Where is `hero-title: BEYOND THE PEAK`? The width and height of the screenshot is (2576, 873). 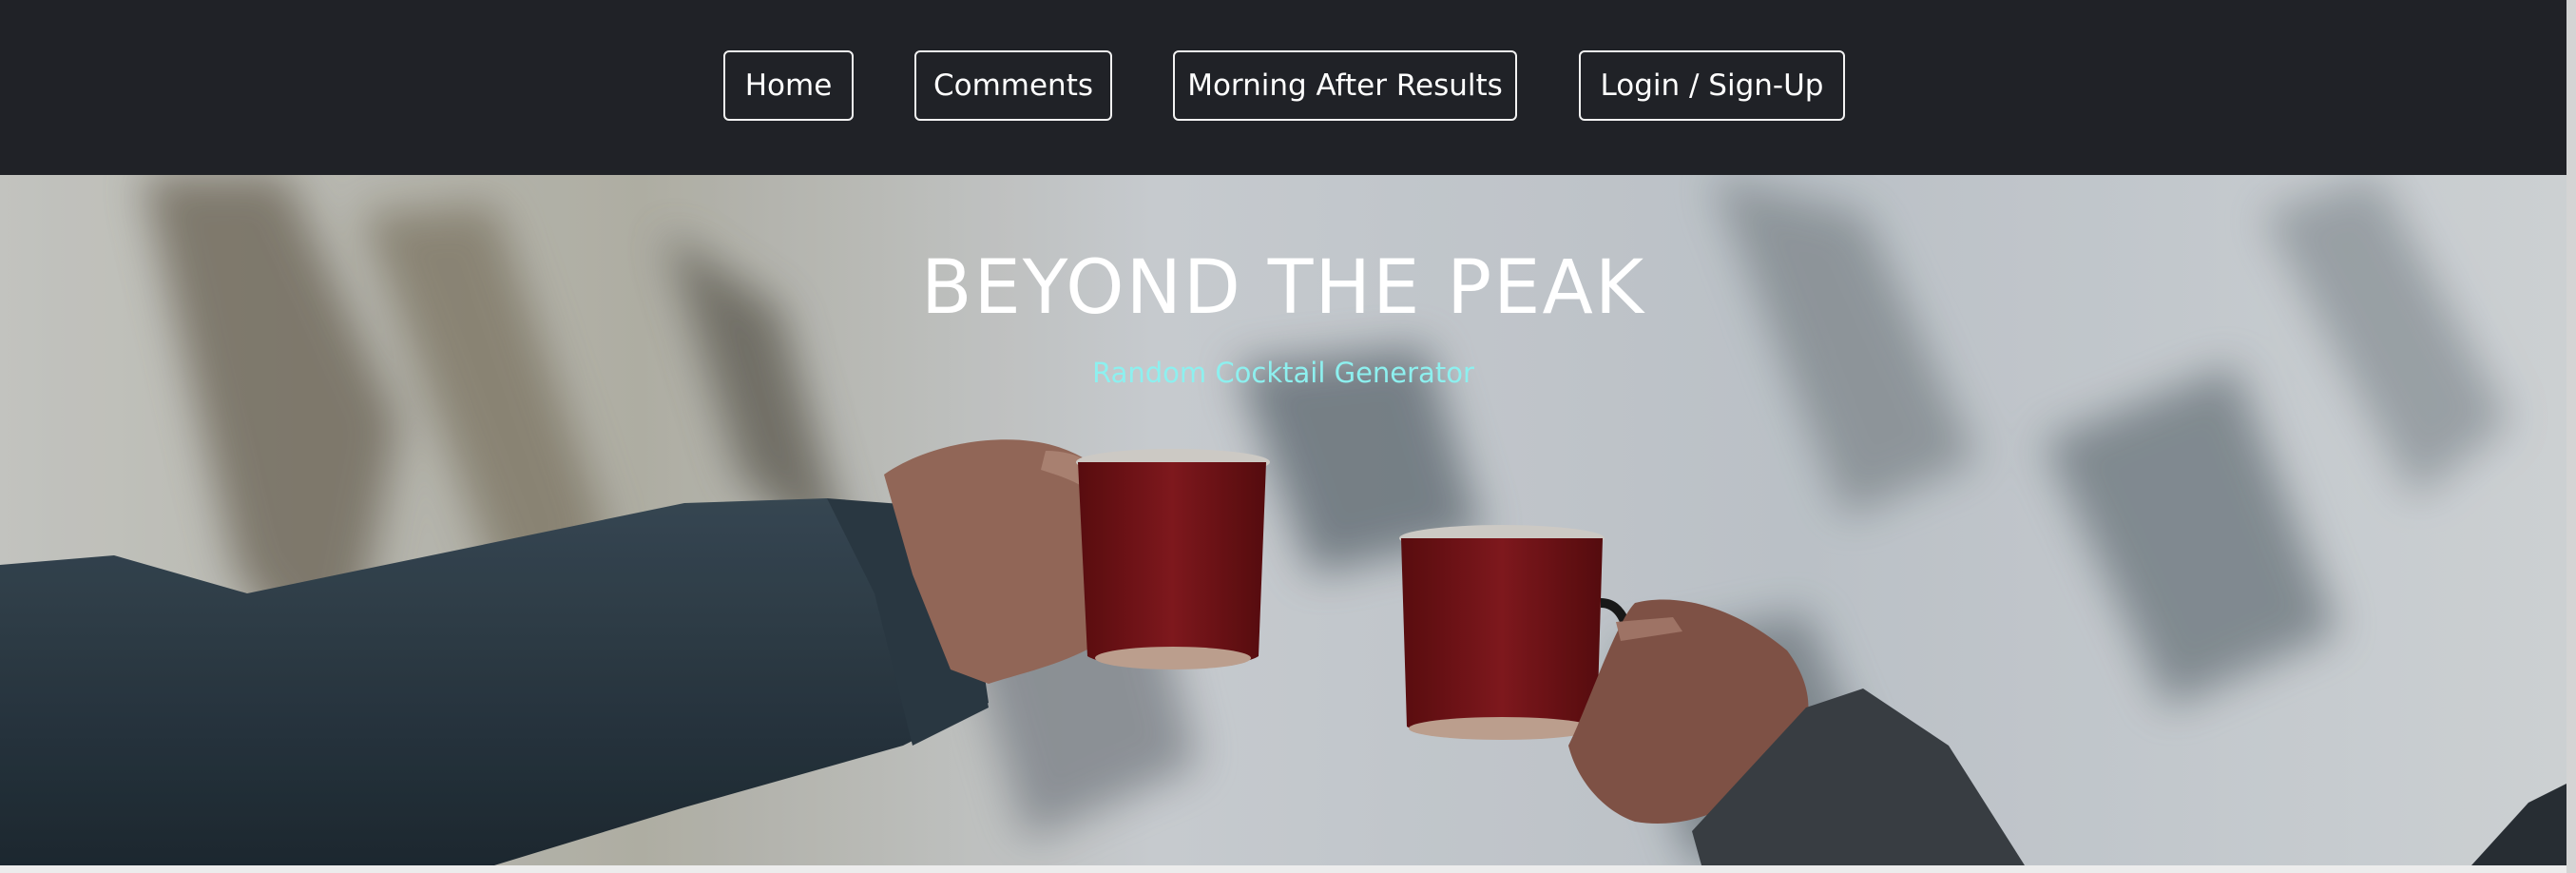 hero-title: BEYOND THE PEAK is located at coordinates (1283, 288).